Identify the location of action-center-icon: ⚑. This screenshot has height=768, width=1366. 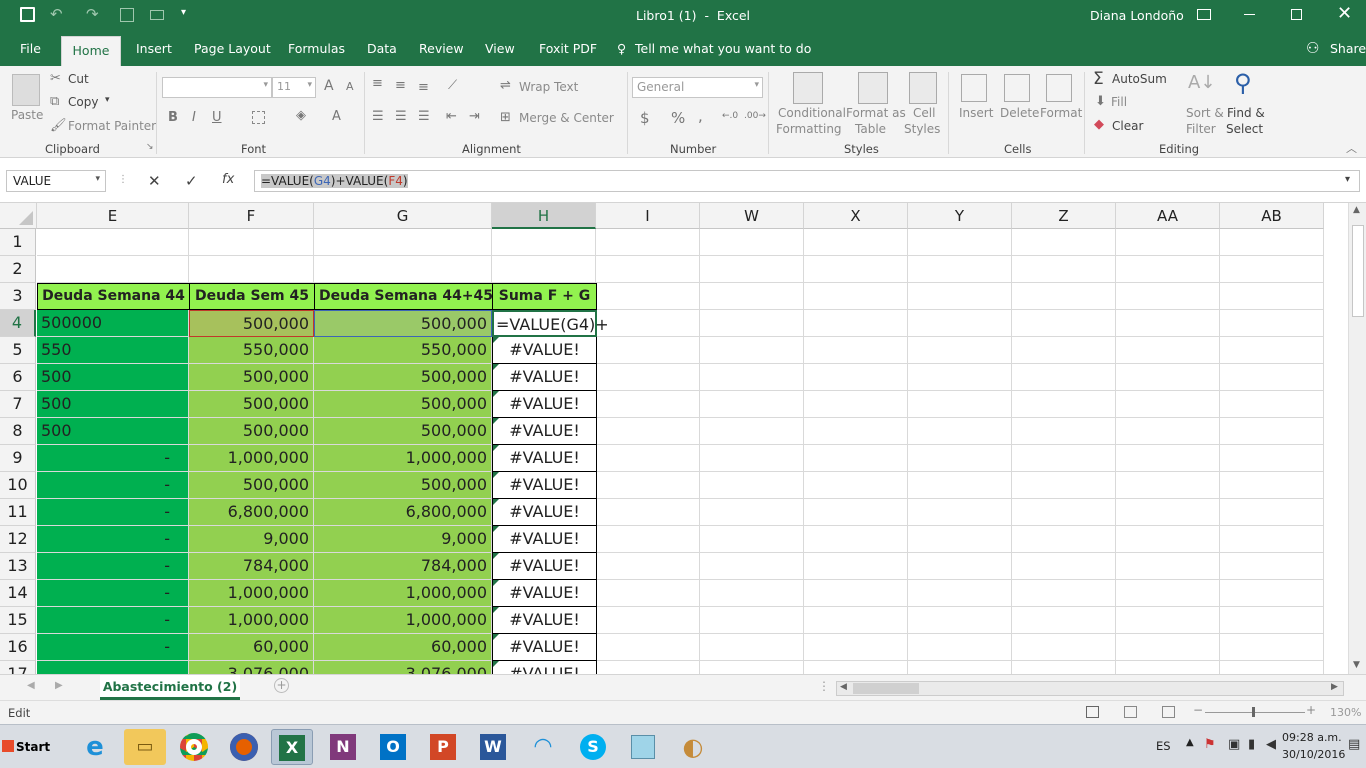
(1210, 744).